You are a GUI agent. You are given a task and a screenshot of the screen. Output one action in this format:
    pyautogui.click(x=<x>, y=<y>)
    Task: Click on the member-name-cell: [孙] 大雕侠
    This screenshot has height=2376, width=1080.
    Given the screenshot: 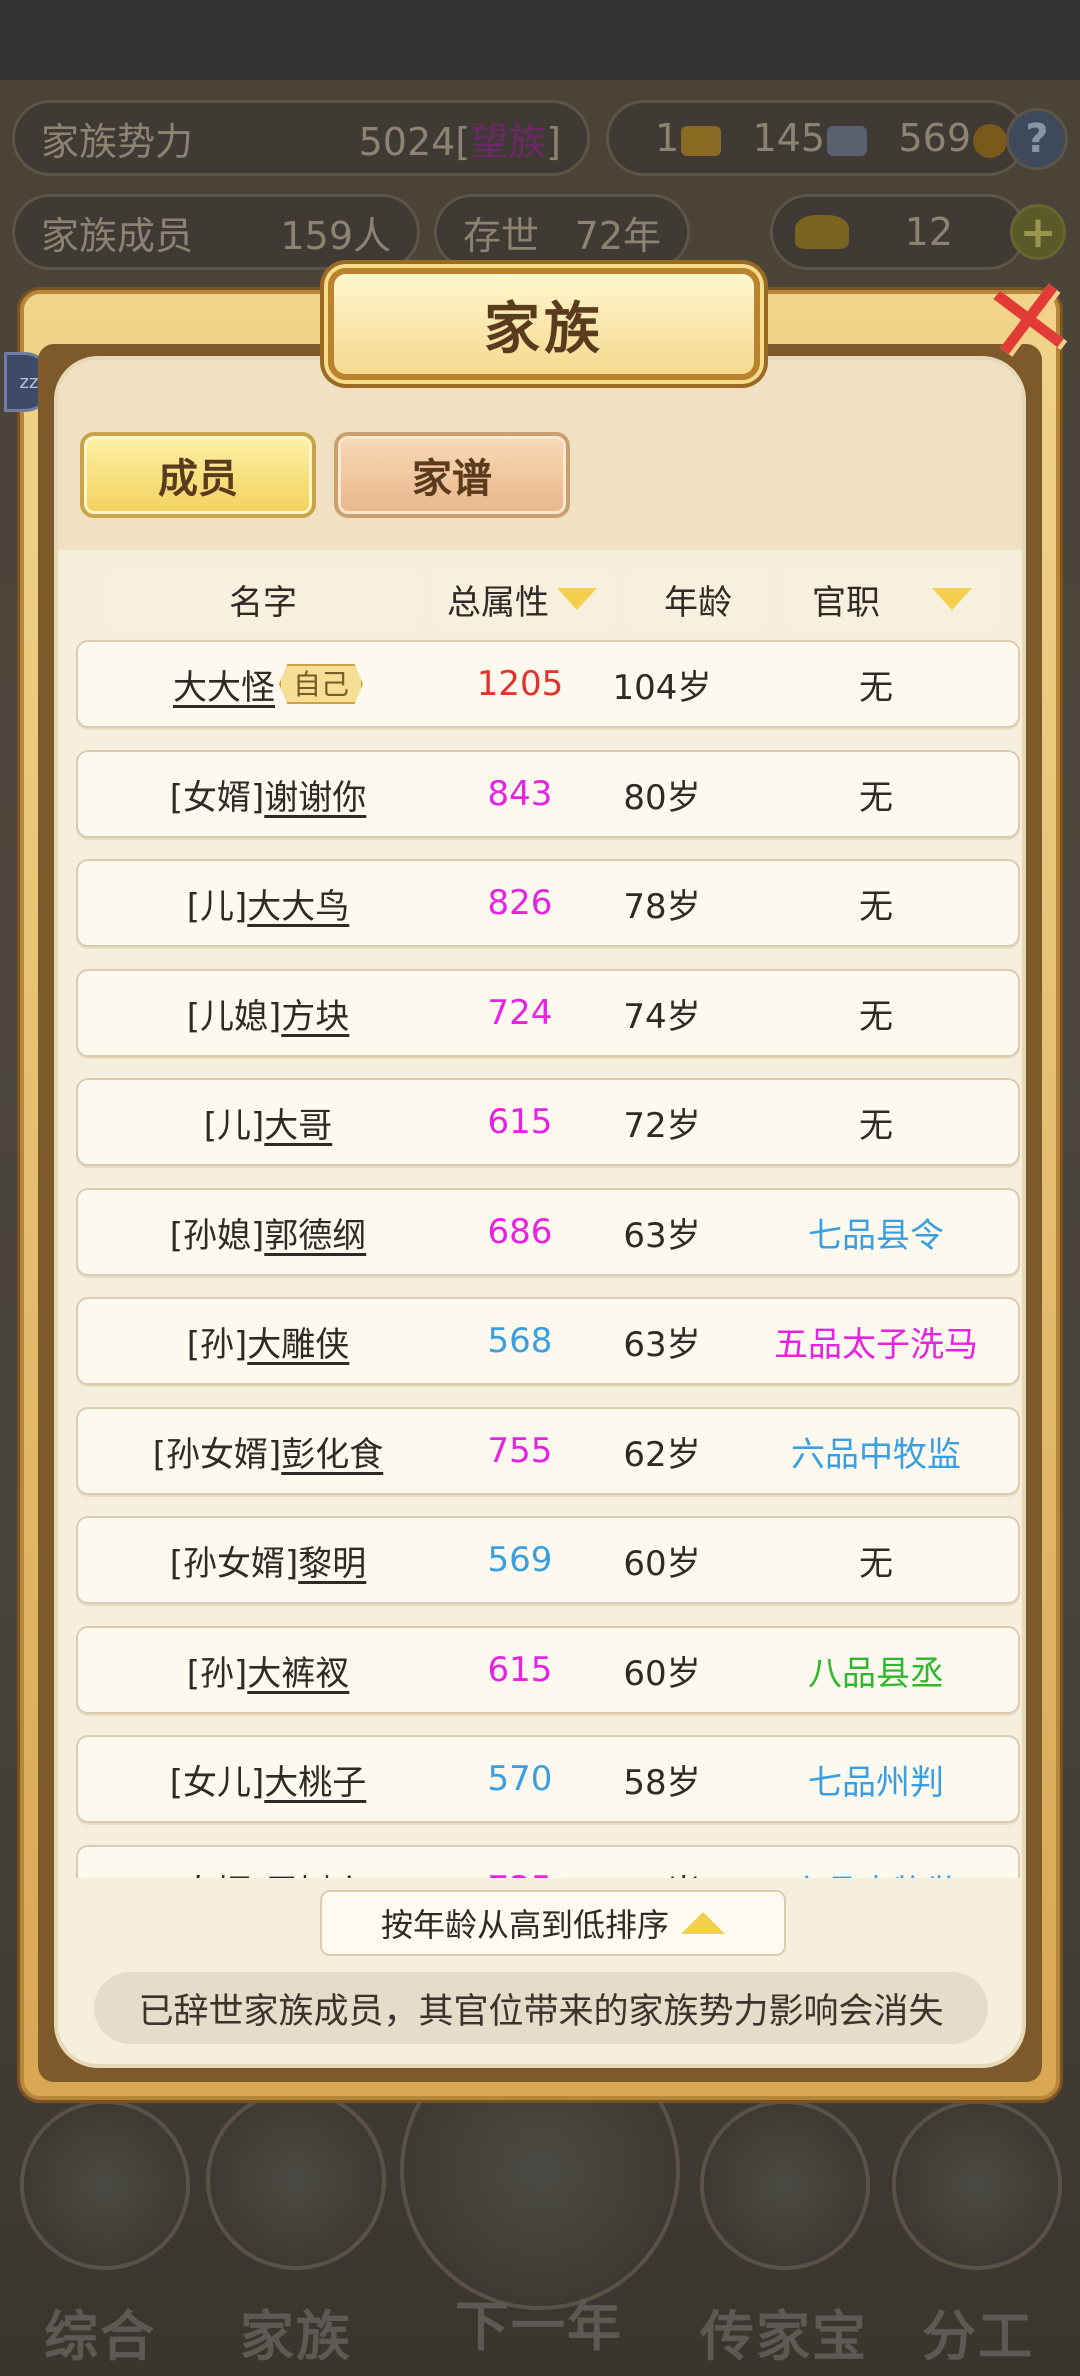 What is the action you would take?
    pyautogui.click(x=268, y=1341)
    